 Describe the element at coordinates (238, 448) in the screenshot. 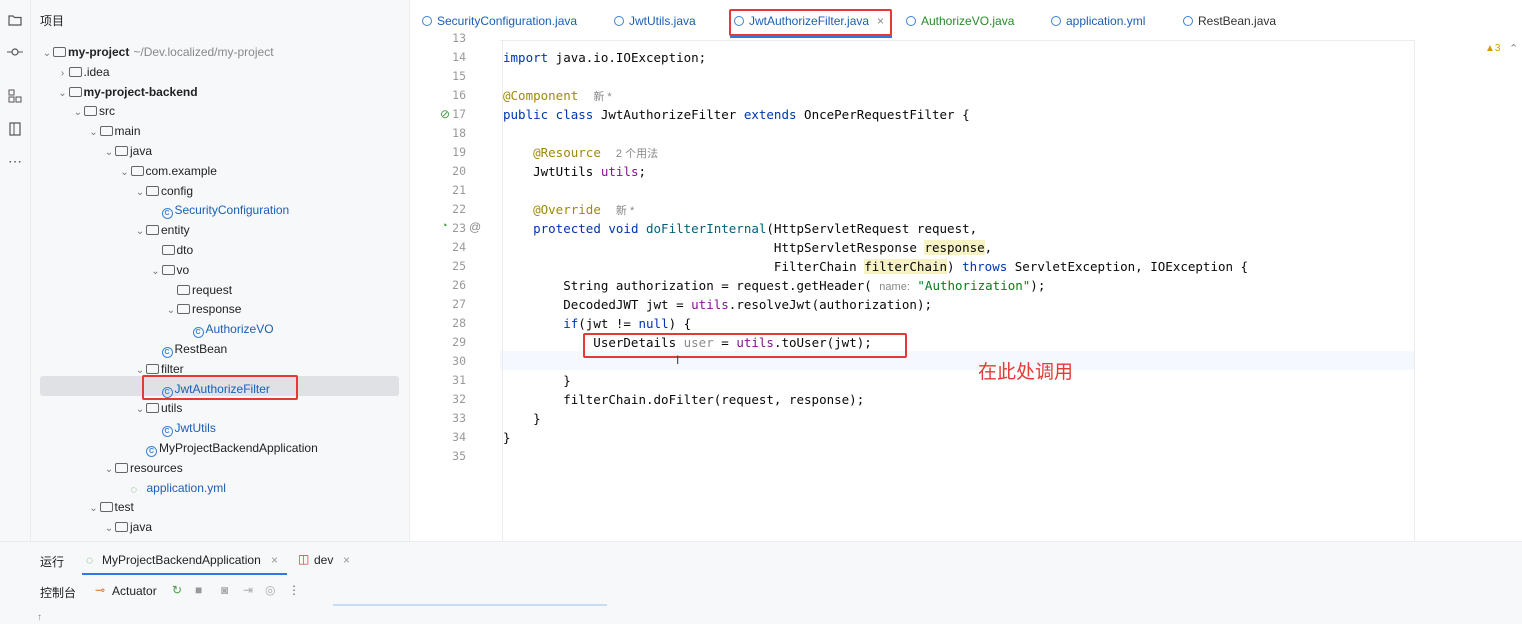

I see `tree-item-label: MyProjectBackendApplication` at that location.